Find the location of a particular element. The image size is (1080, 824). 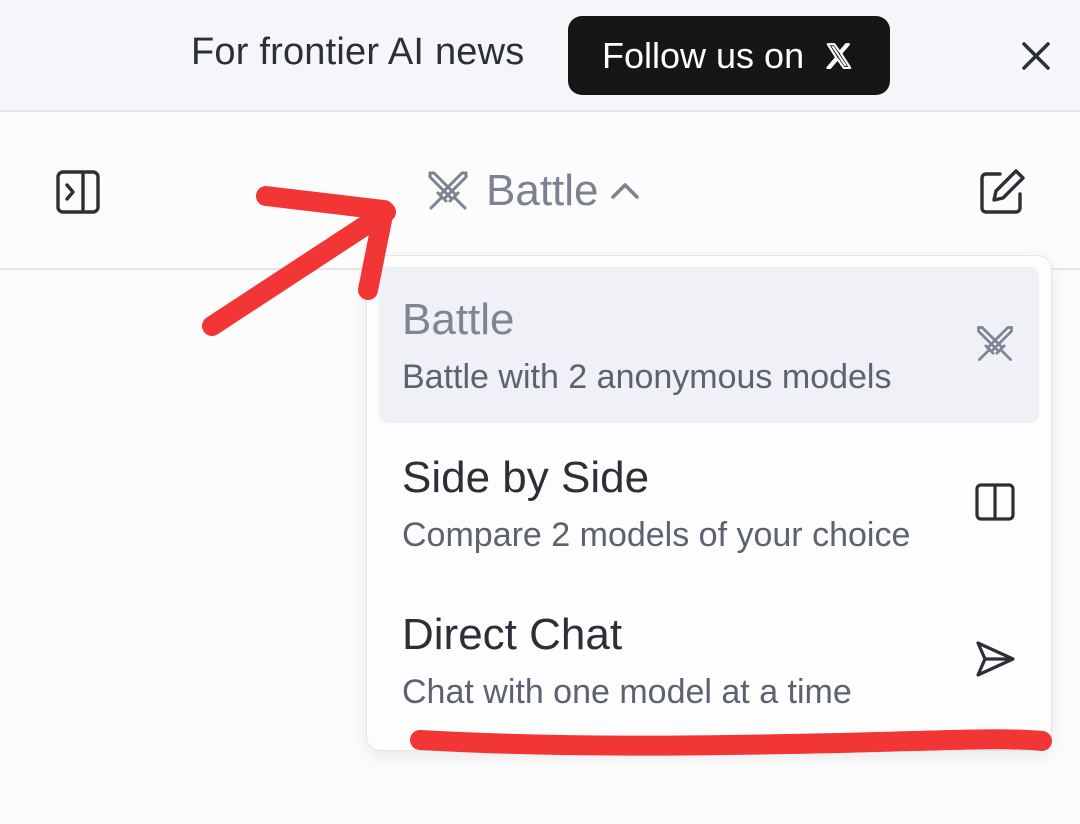

menu-item-title: Side by Side is located at coordinates (526, 477).